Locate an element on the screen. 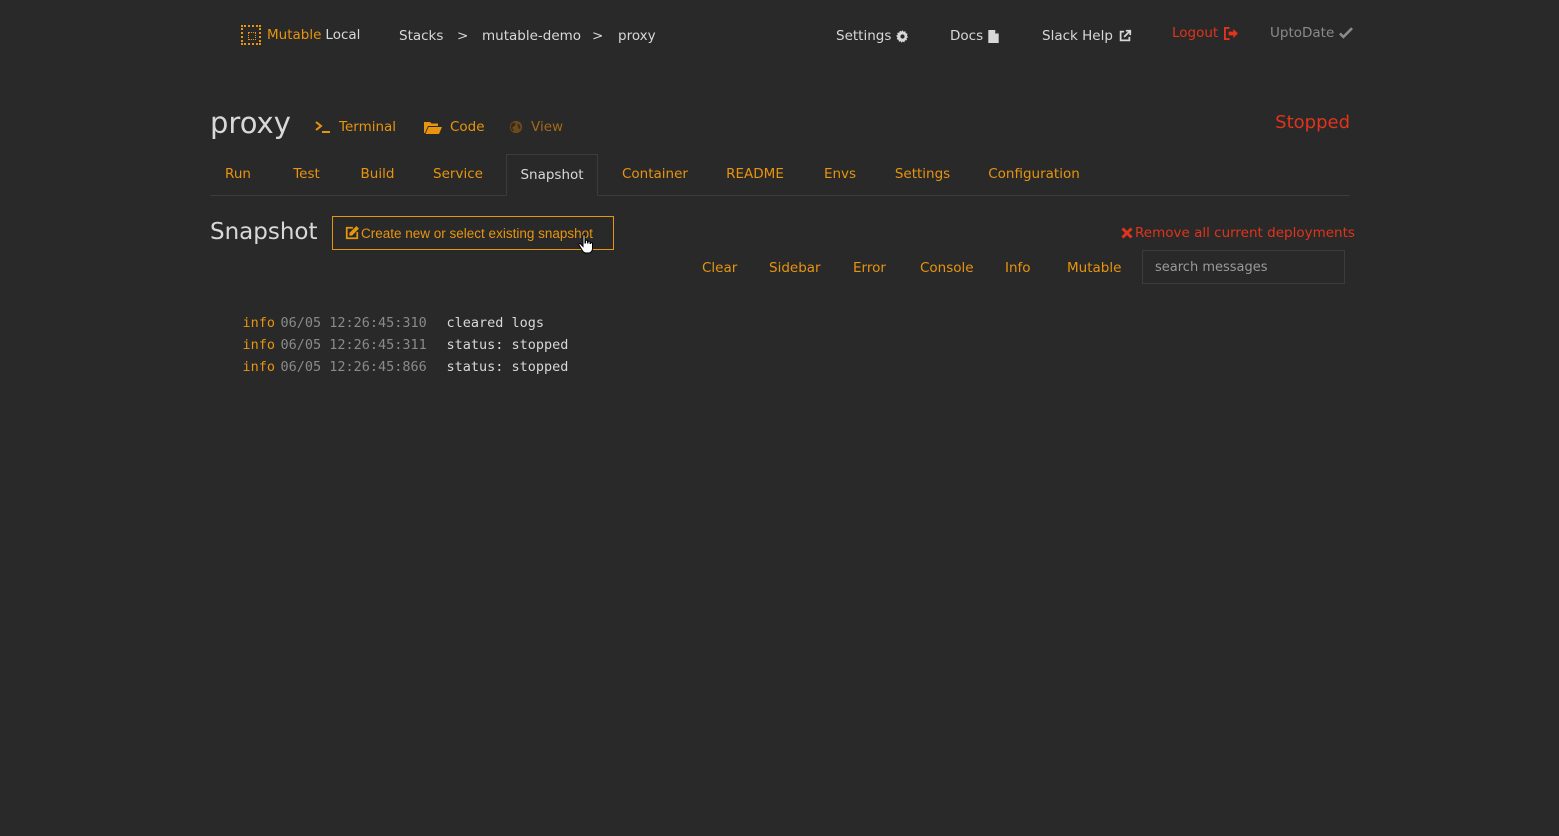 Image resolution: width=1559 pixels, height=836 pixels. logo-word-mutable: Mutable is located at coordinates (294, 35).